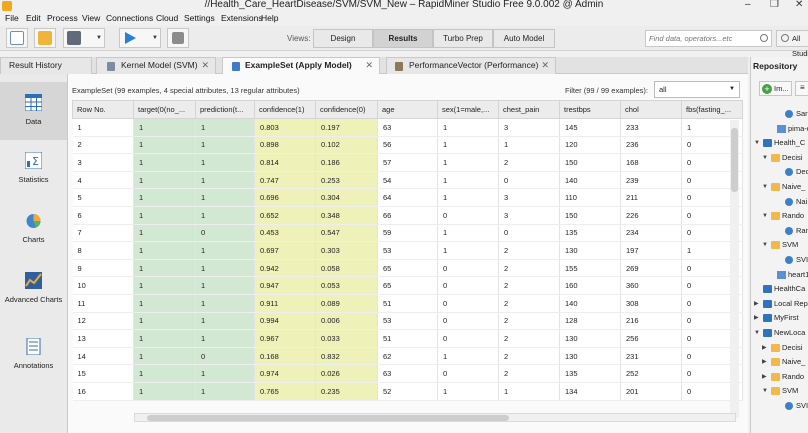  I want to click on nav-data: Data, so click(33, 111).